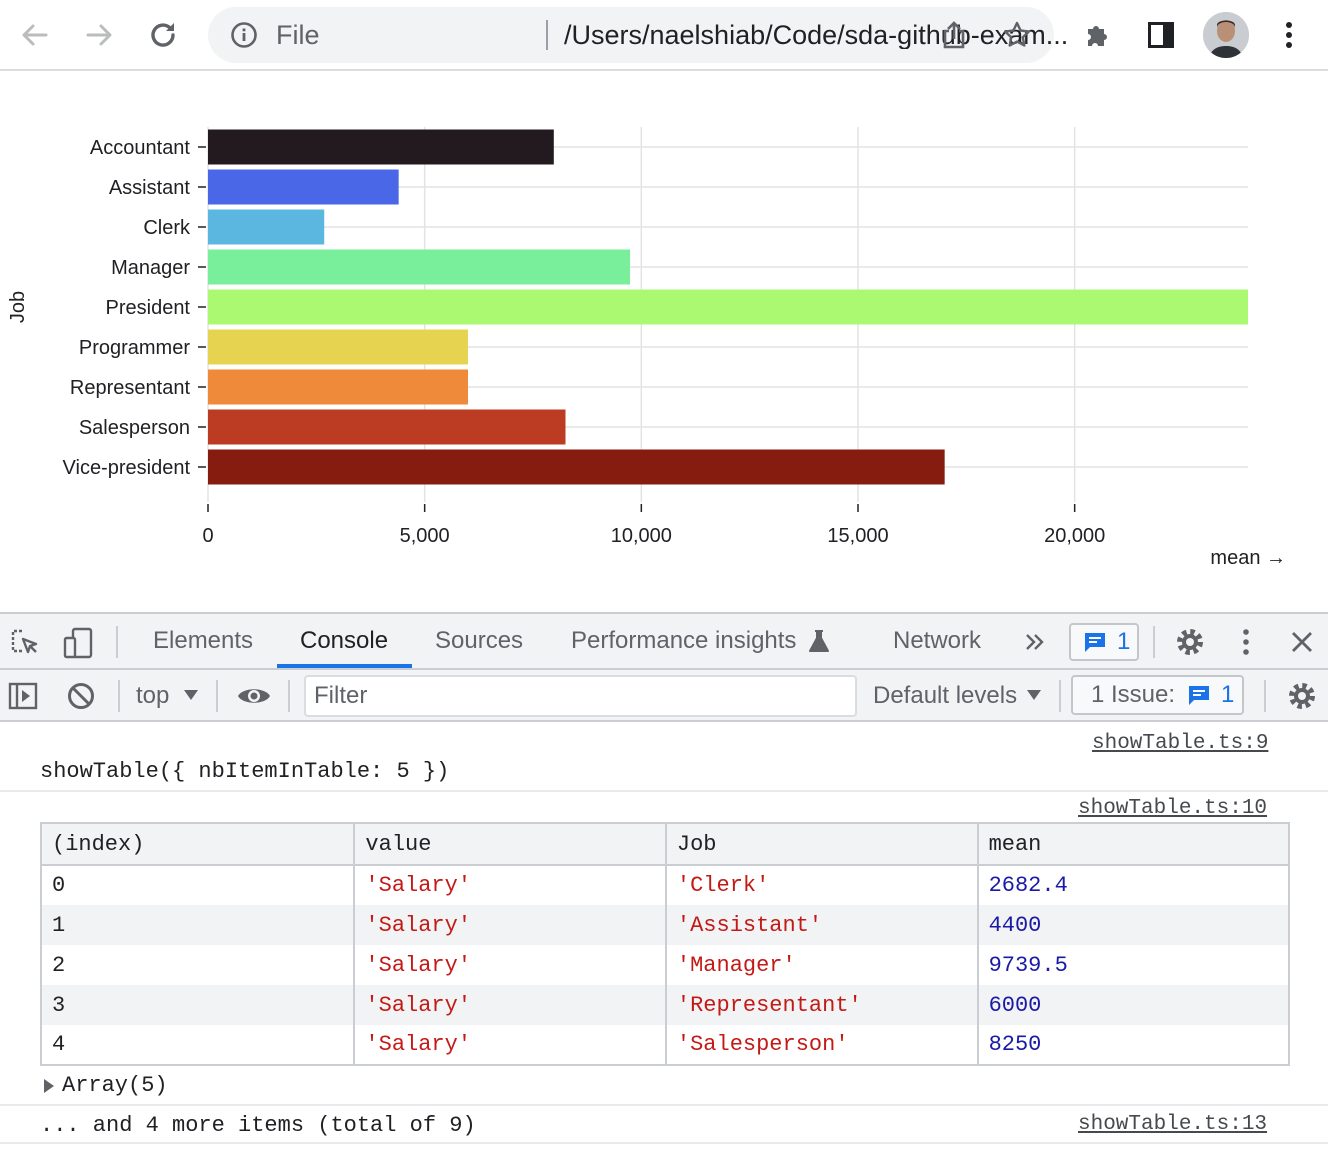 The width and height of the screenshot is (1328, 1150). Describe the element at coordinates (207, 536) in the screenshot. I see `x-tick-label: 0` at that location.